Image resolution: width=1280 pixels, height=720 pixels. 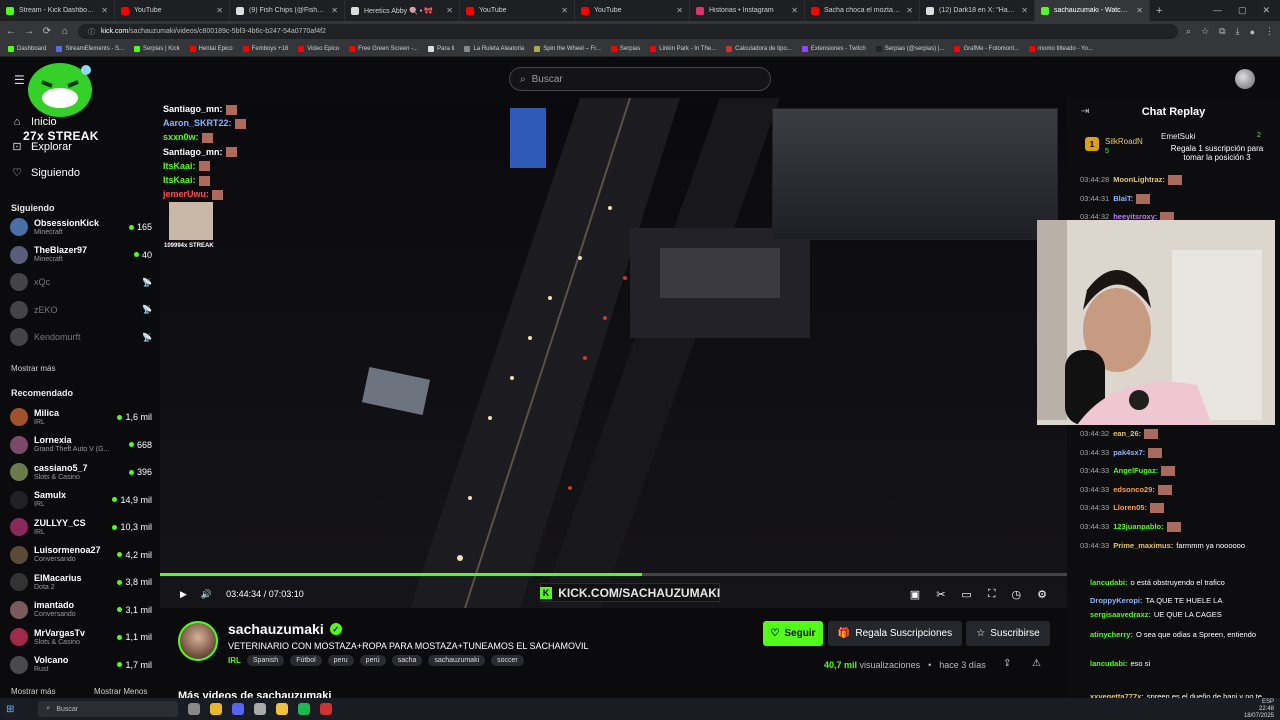 I want to click on sidebar-nav-explorar: ⊡ Explorar, so click(x=42, y=147).